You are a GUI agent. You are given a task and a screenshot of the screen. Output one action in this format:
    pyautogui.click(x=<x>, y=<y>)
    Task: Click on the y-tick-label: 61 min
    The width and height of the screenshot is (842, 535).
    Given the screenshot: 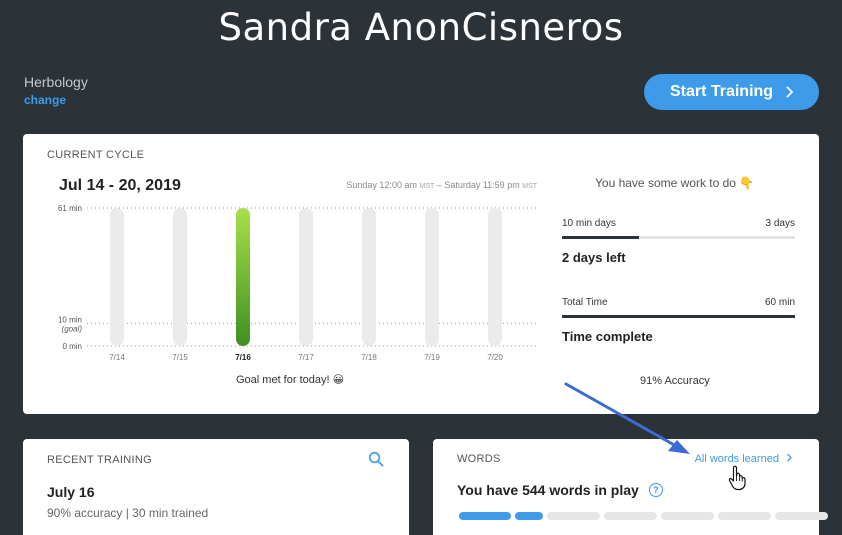 What is the action you would take?
    pyautogui.click(x=70, y=208)
    